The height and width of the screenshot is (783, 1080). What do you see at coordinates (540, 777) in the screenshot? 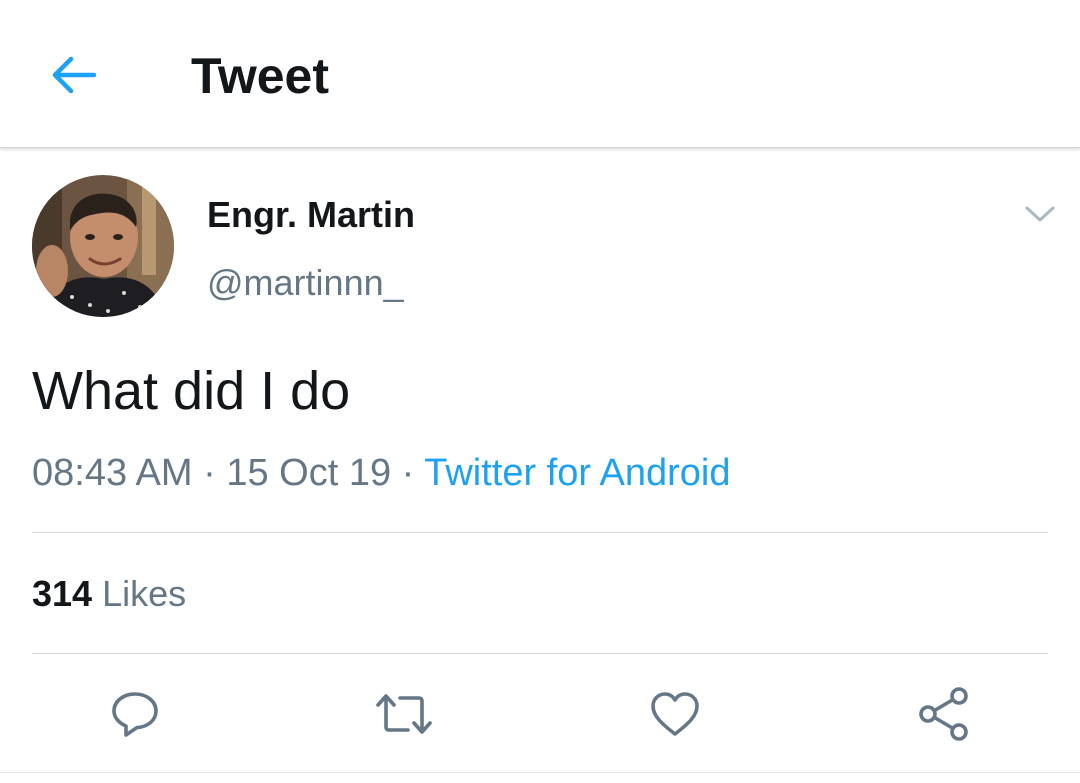
I see `bottom-divider` at bounding box center [540, 777].